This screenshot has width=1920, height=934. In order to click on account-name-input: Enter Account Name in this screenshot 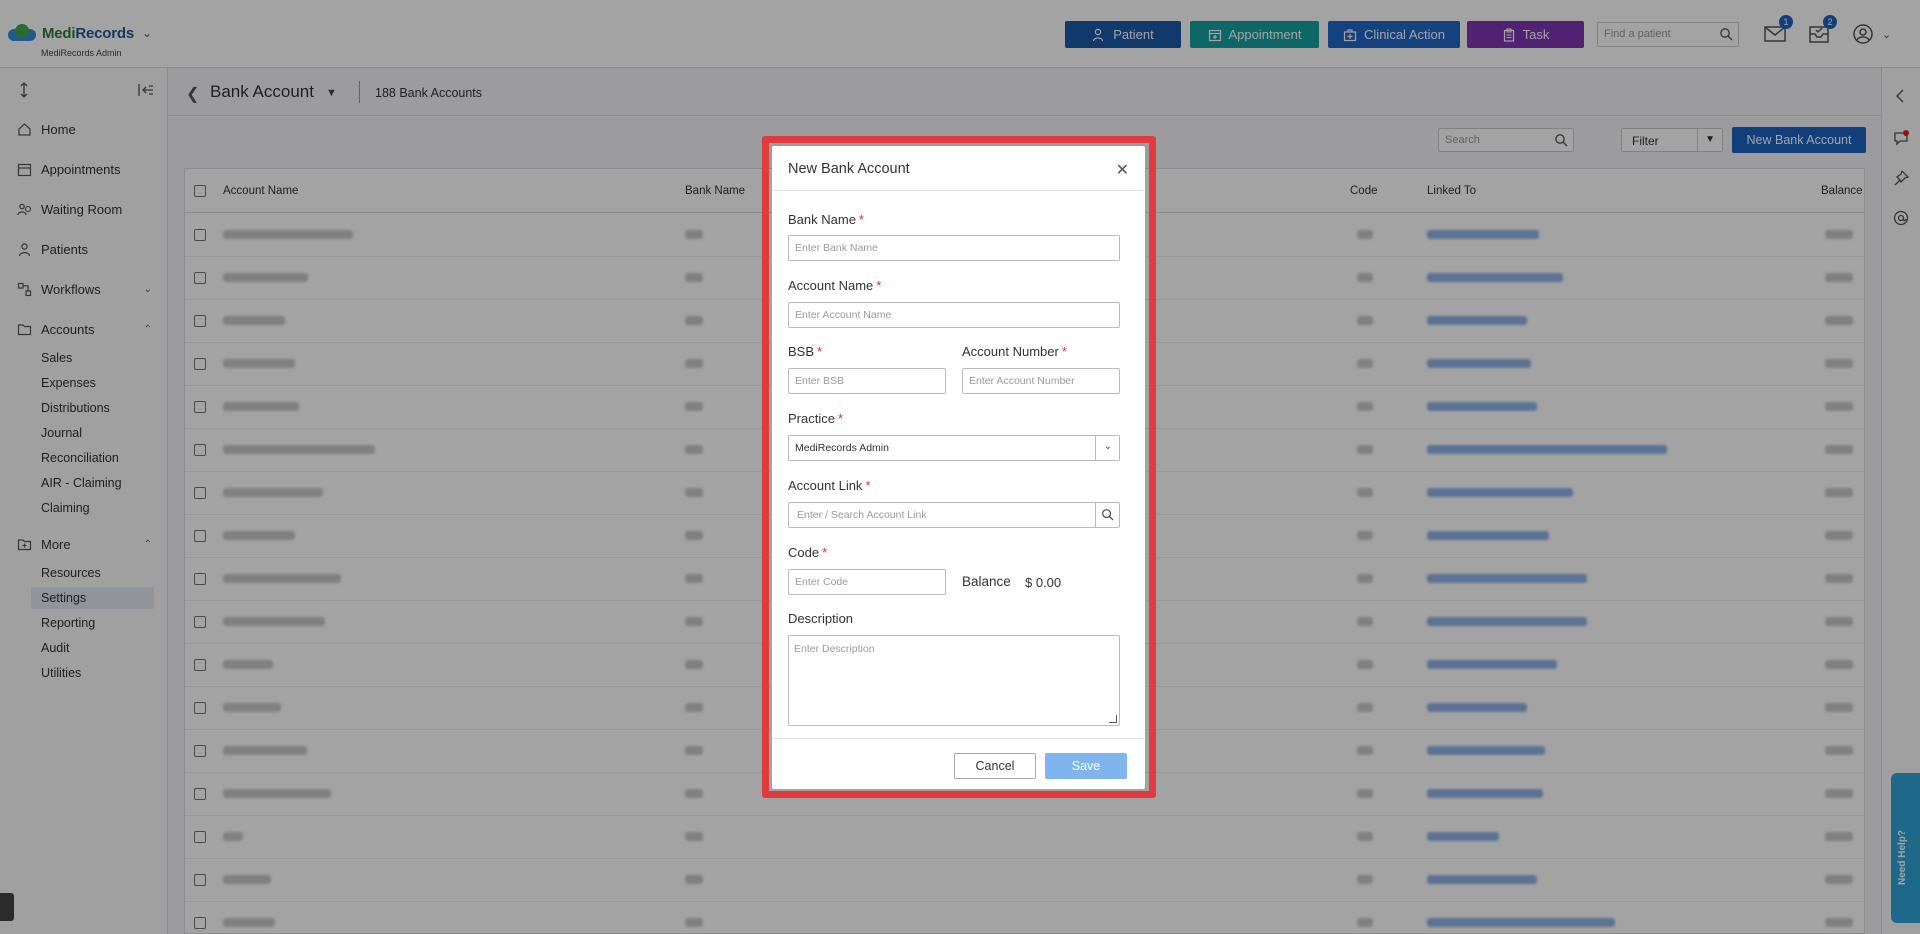, I will do `click(954, 315)`.